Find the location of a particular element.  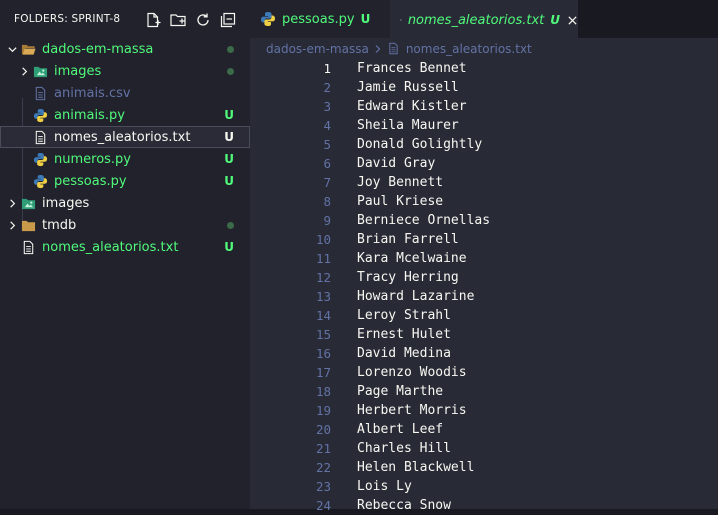

tree-item-pessoas-py: pessoas.py U is located at coordinates (125, 181).